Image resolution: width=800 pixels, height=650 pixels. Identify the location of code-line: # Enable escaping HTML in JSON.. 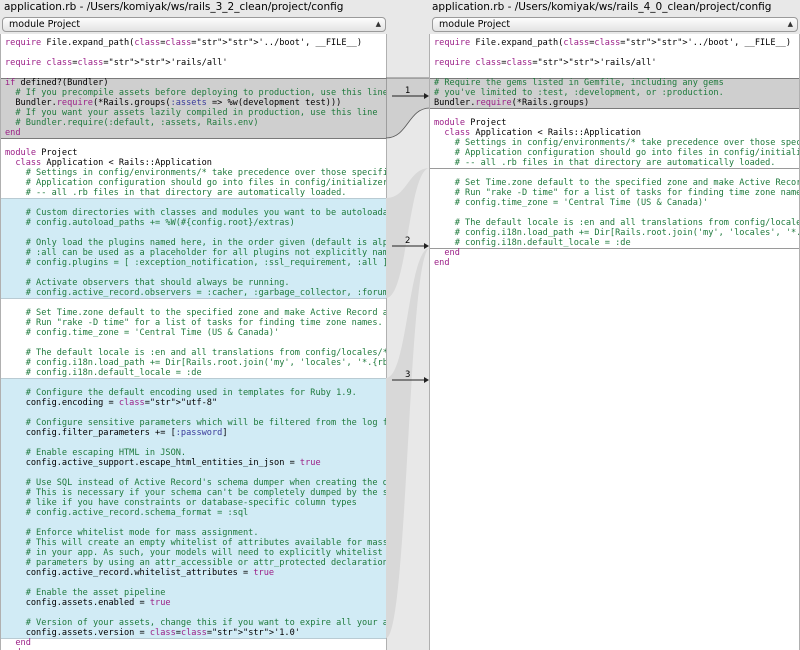
(106, 453).